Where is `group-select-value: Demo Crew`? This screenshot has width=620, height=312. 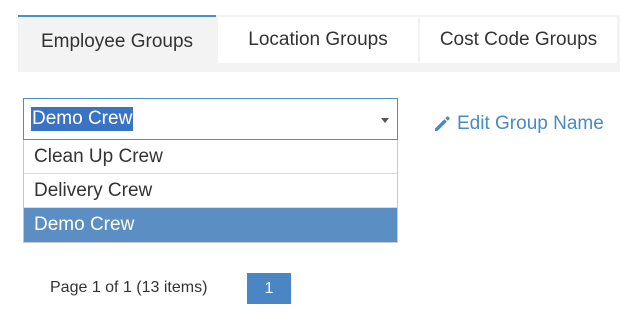 group-select-value: Demo Crew is located at coordinates (82, 119).